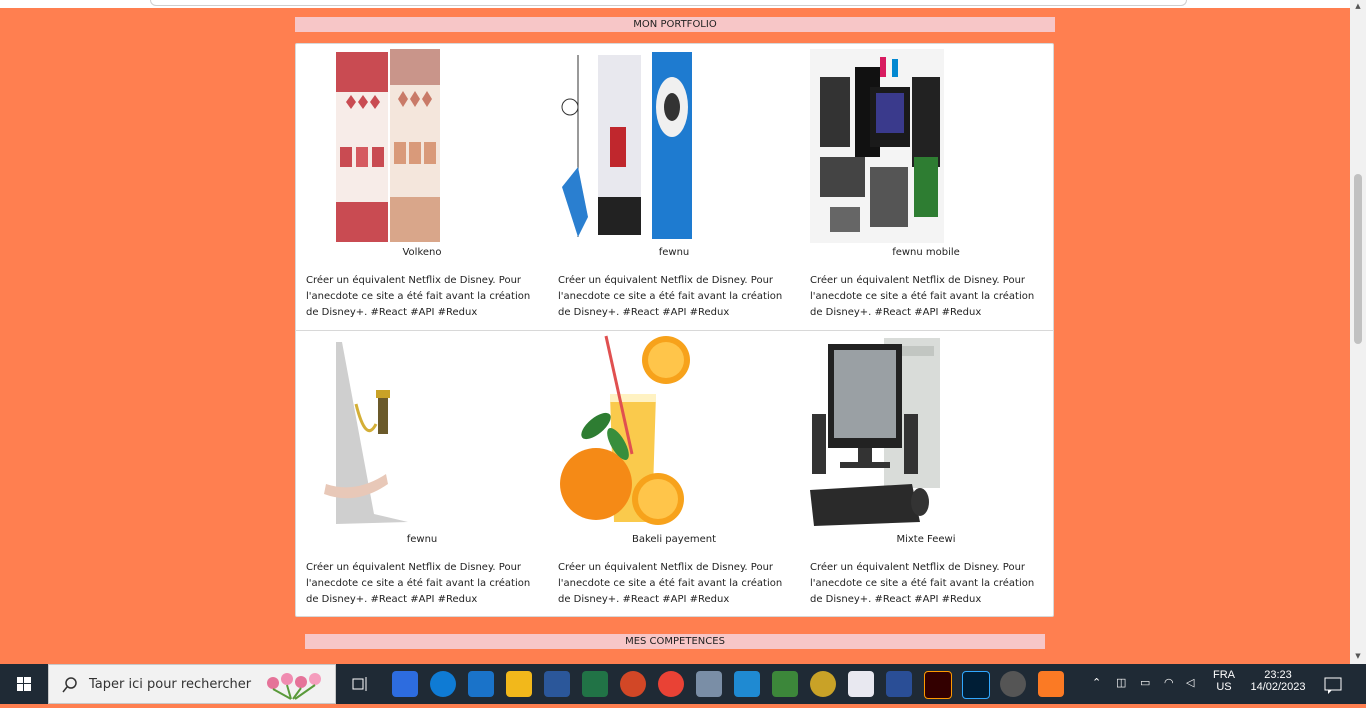 The height and width of the screenshot is (708, 1366). Describe the element at coordinates (633, 684) in the screenshot. I see `powerpoint-icon` at that location.